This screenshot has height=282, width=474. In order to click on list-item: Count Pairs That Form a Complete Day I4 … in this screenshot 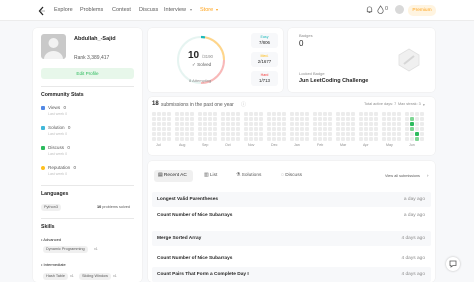, I will do `click(291, 274)`.